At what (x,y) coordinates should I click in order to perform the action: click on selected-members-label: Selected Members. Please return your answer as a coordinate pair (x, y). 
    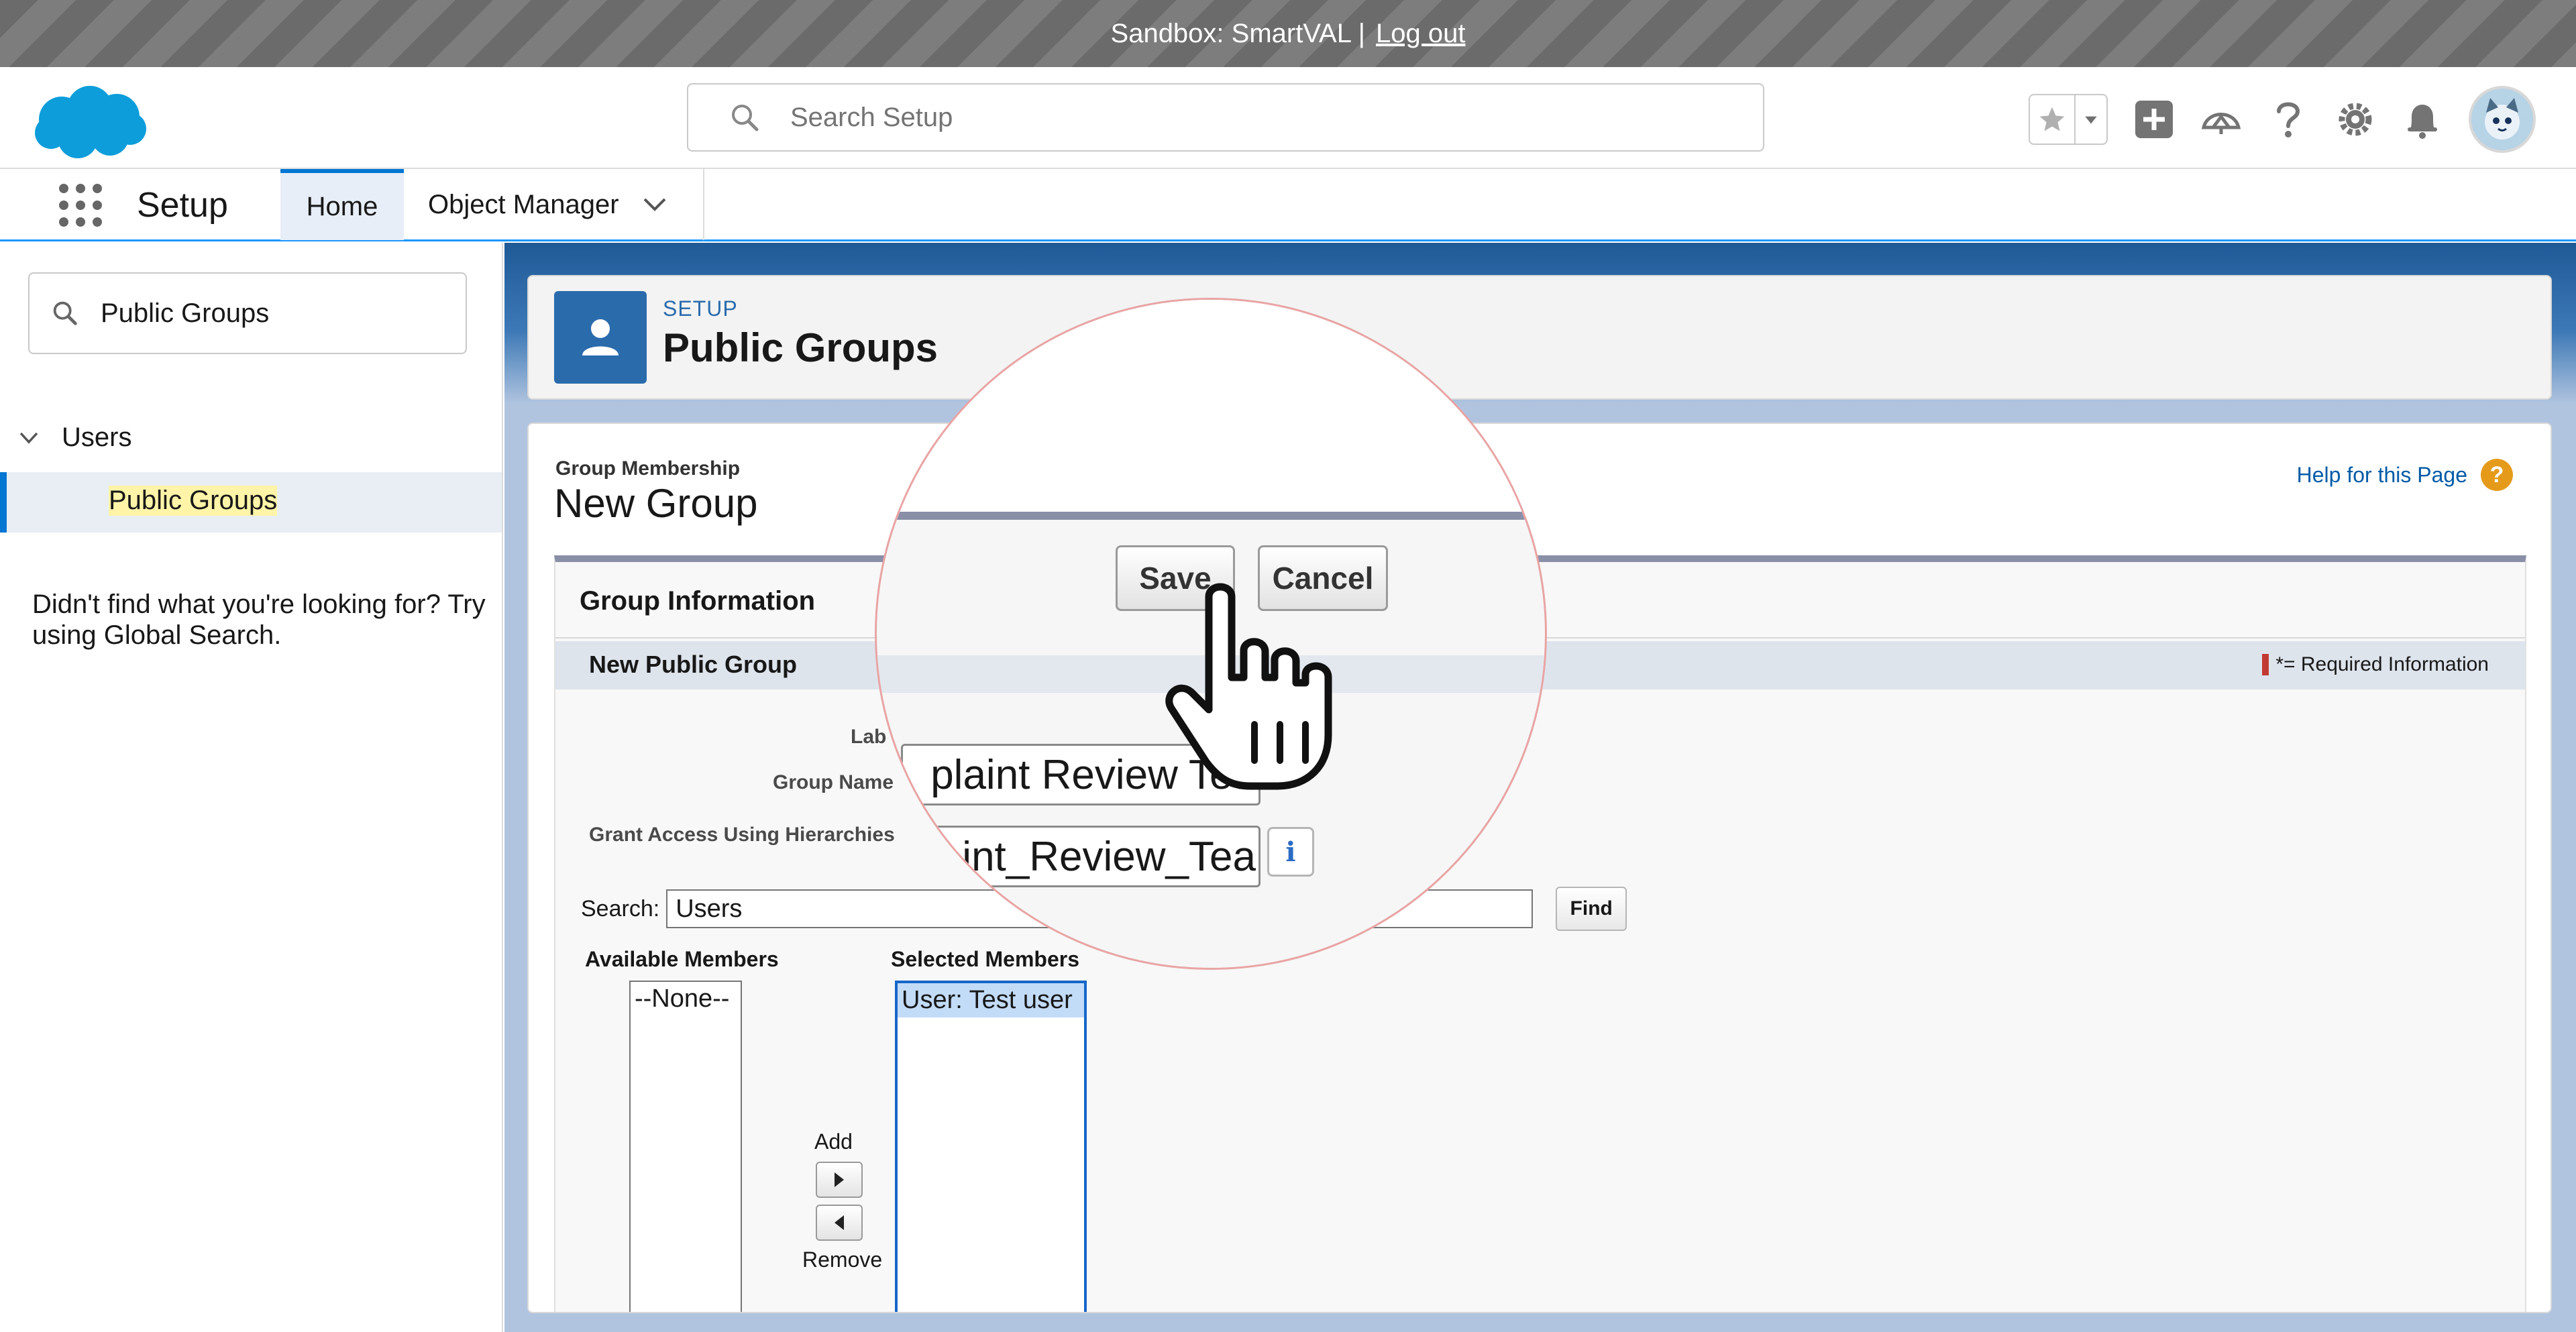
    Looking at the image, I should click on (985, 959).